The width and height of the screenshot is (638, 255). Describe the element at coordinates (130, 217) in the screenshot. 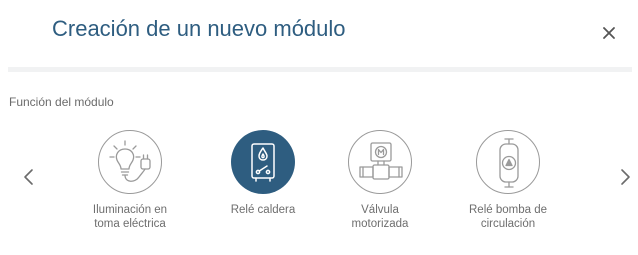

I see `module-label: Iluminación en toma eléctrica` at that location.